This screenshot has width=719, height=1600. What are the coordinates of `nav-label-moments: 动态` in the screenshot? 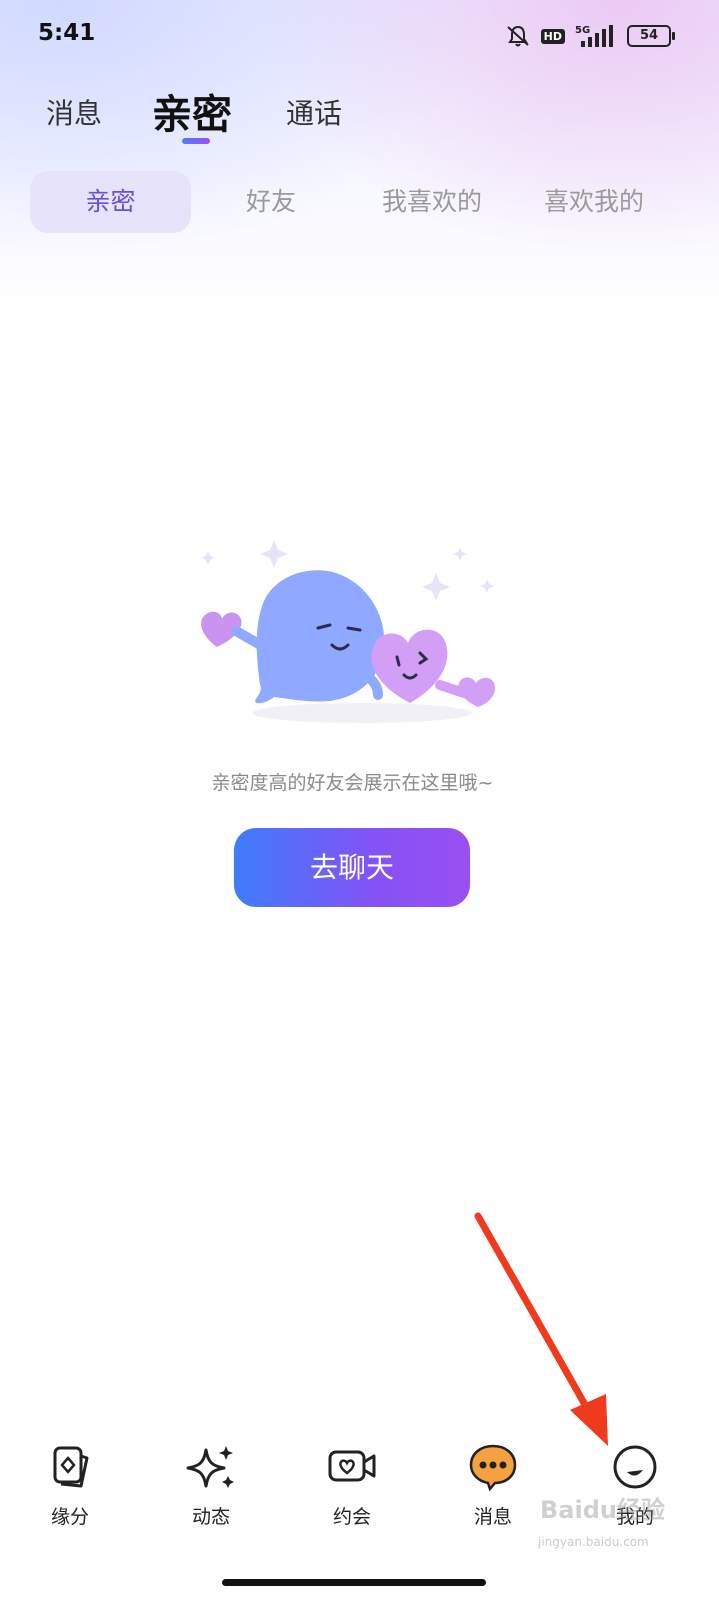 It's located at (210, 1517).